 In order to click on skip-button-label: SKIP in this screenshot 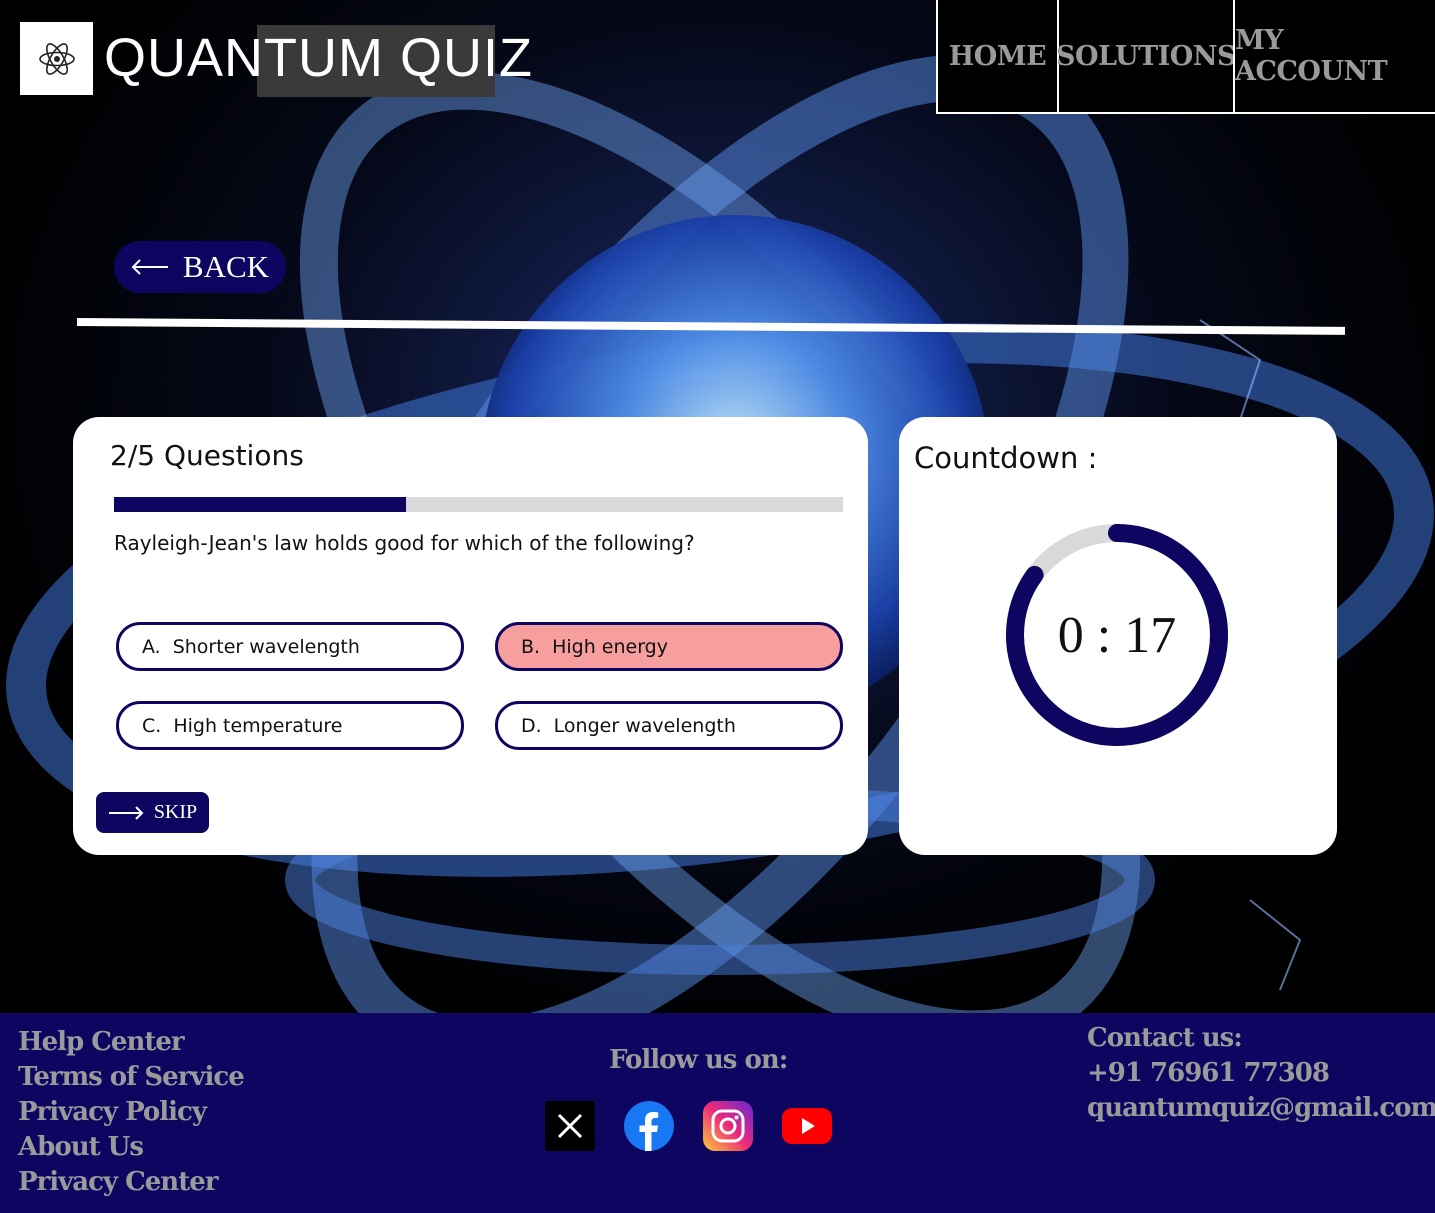, I will do `click(175, 812)`.